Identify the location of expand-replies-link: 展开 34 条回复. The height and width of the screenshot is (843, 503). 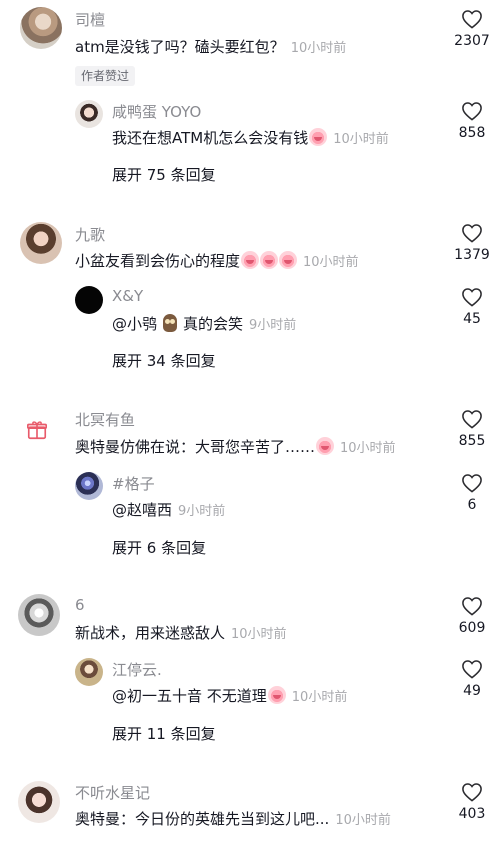
(164, 360).